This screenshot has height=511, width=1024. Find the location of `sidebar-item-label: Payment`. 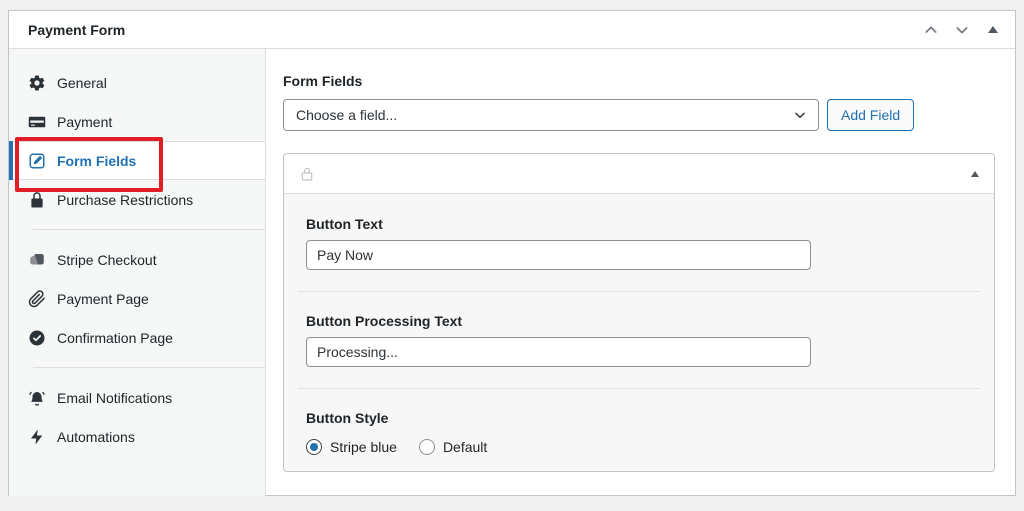

sidebar-item-label: Payment is located at coordinates (85, 121).